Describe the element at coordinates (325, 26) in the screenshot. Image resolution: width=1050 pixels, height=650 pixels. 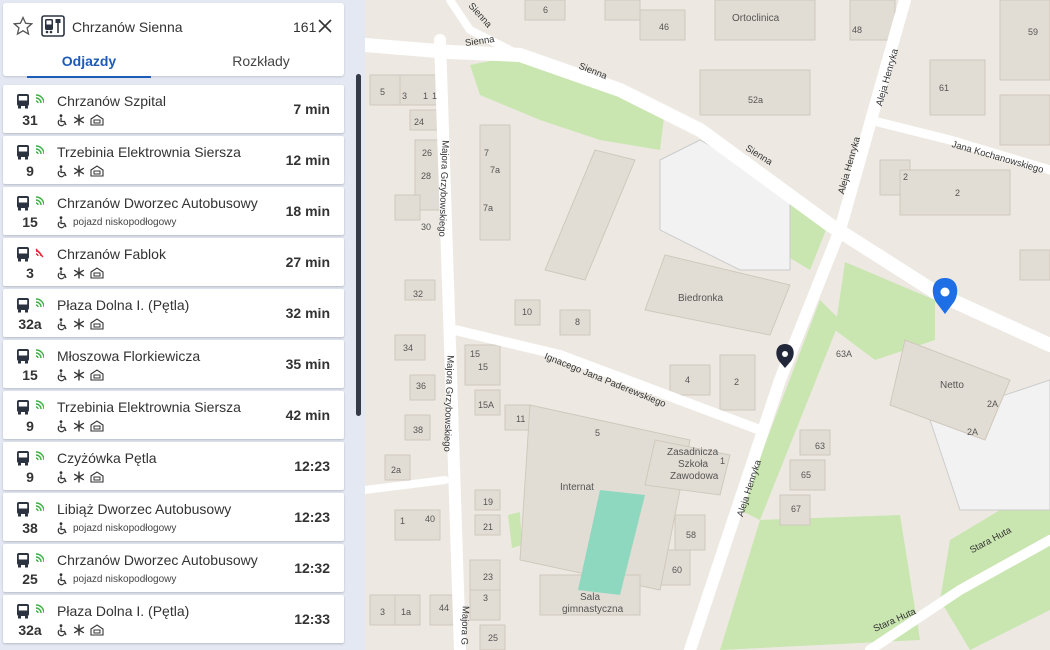
I see `close-icon` at that location.